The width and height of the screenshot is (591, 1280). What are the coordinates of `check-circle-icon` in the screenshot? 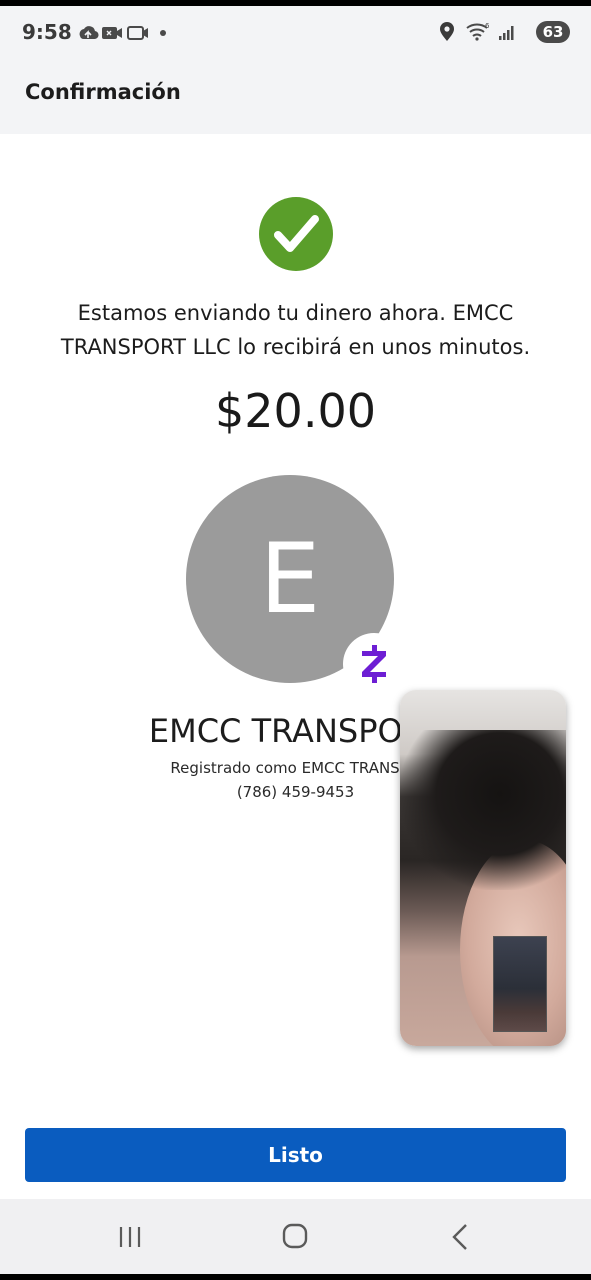 It's located at (296, 234).